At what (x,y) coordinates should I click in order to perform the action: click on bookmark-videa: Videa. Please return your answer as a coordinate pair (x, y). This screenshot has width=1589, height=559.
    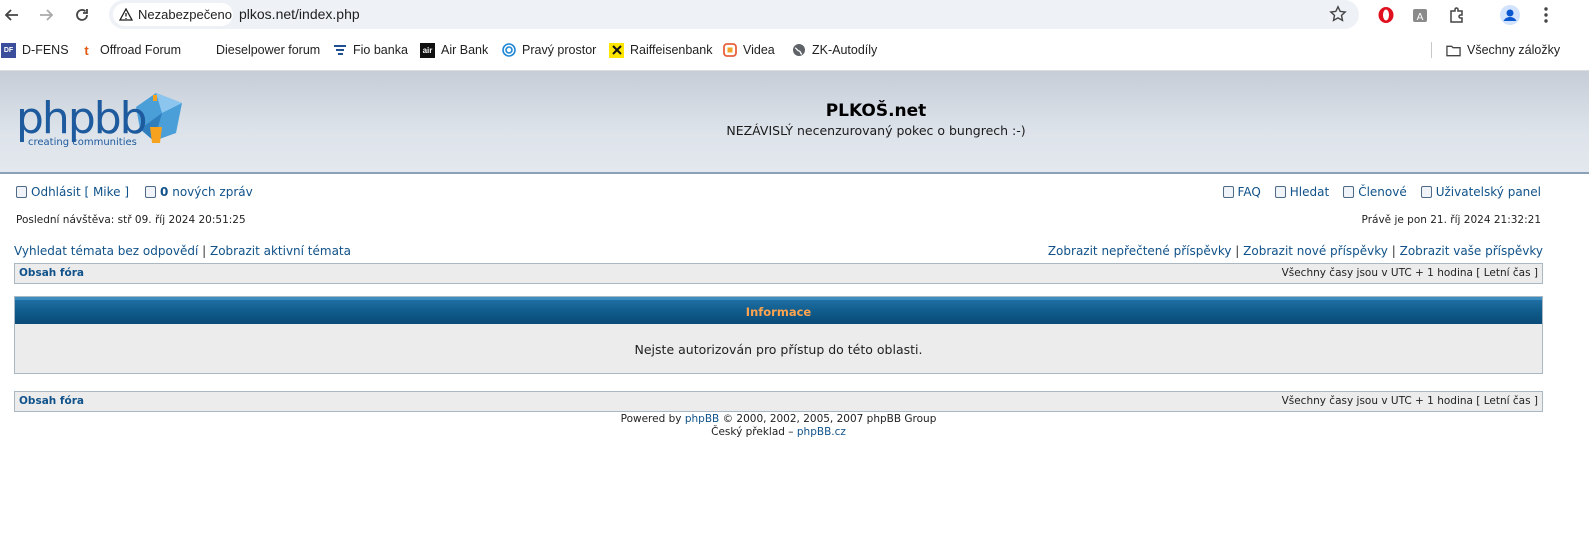
    Looking at the image, I should click on (748, 50).